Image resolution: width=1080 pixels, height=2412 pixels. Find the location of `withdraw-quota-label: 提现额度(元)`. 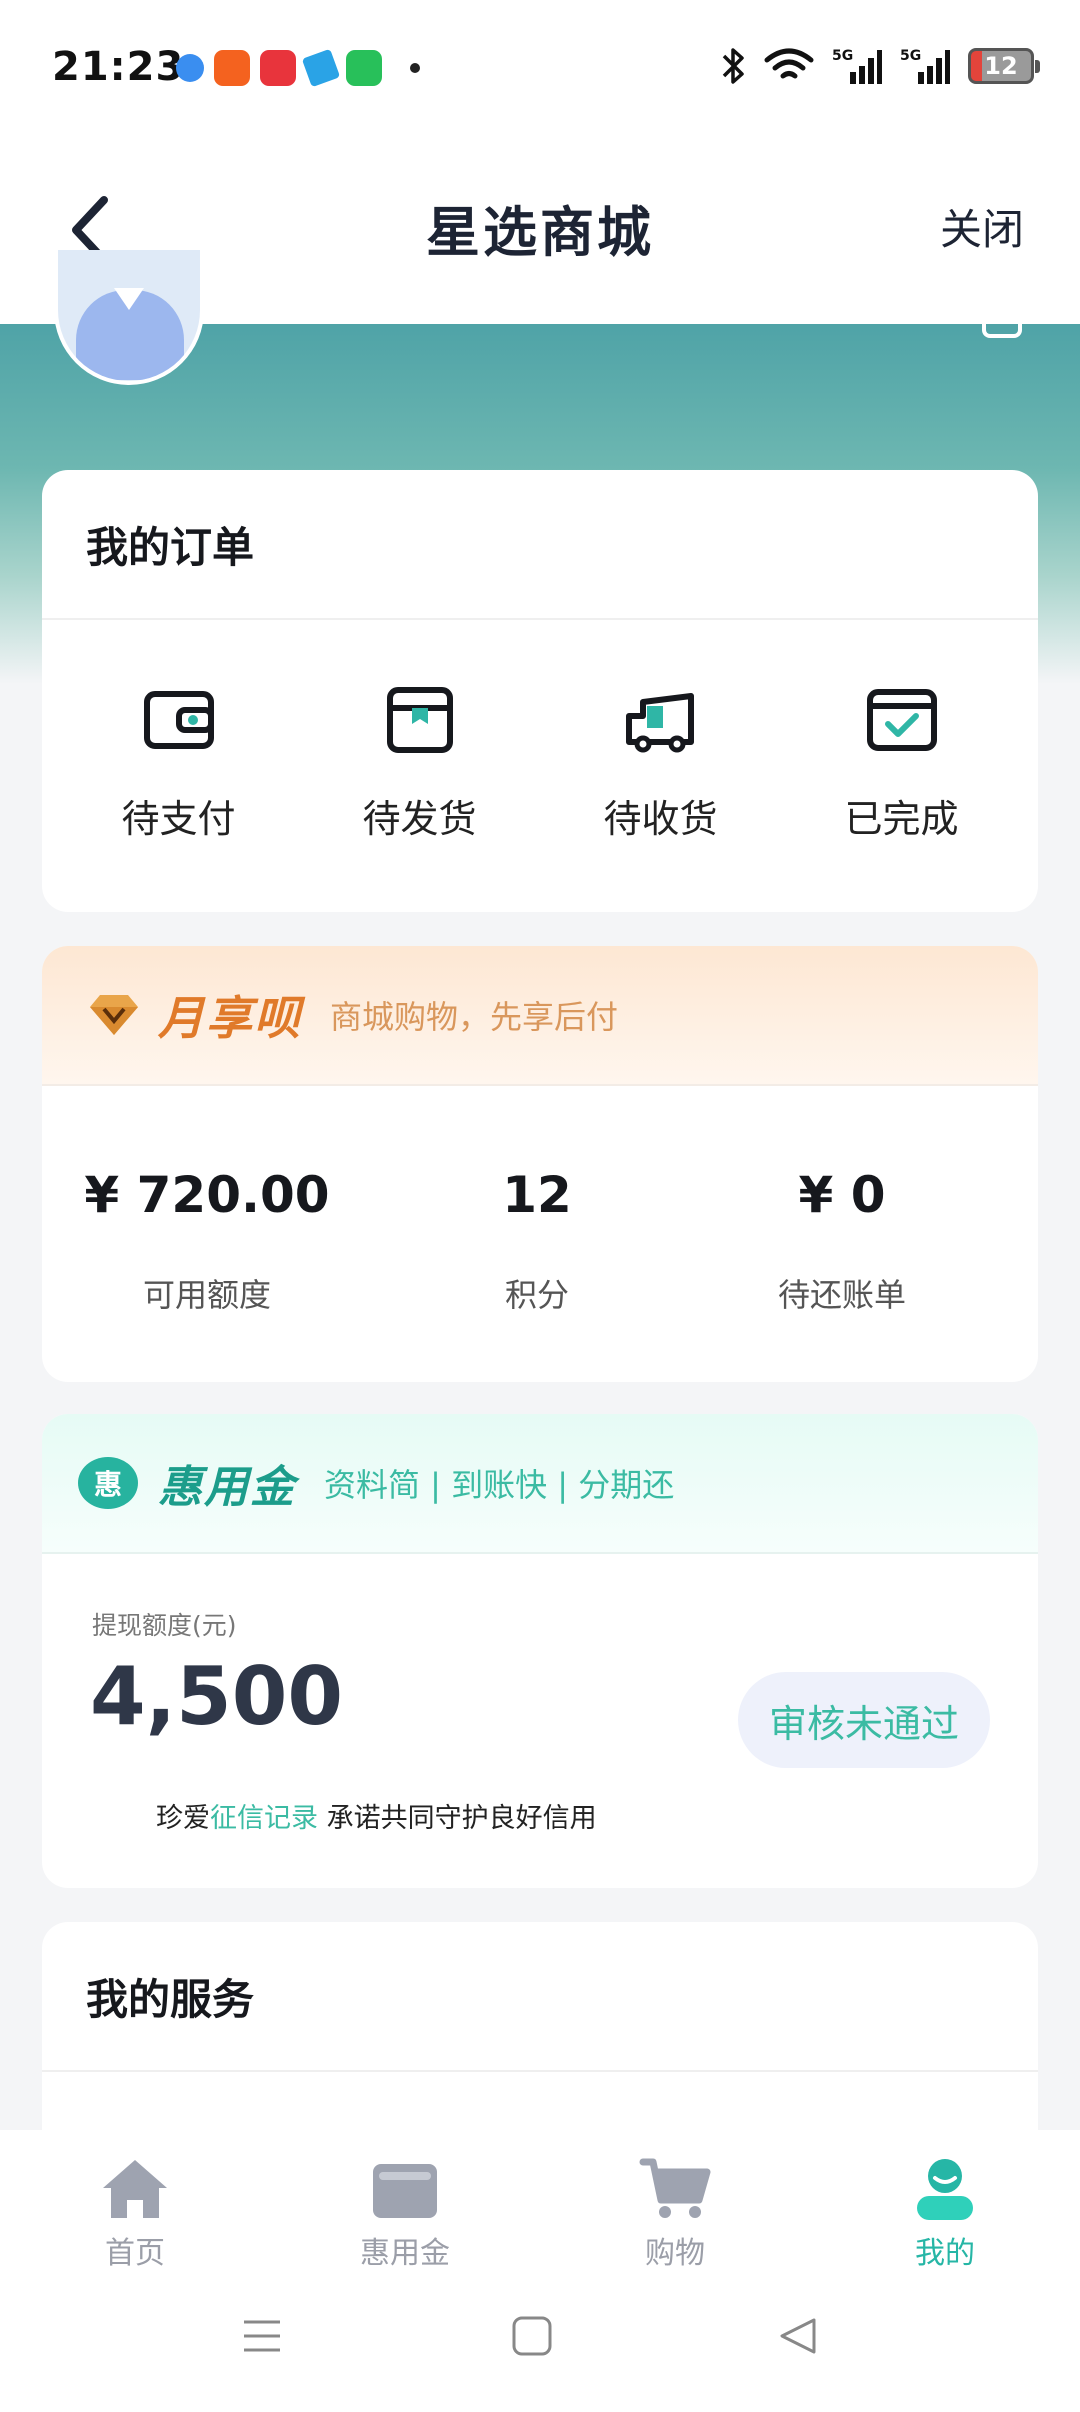

withdraw-quota-label: 提现额度(元) is located at coordinates (164, 1625).